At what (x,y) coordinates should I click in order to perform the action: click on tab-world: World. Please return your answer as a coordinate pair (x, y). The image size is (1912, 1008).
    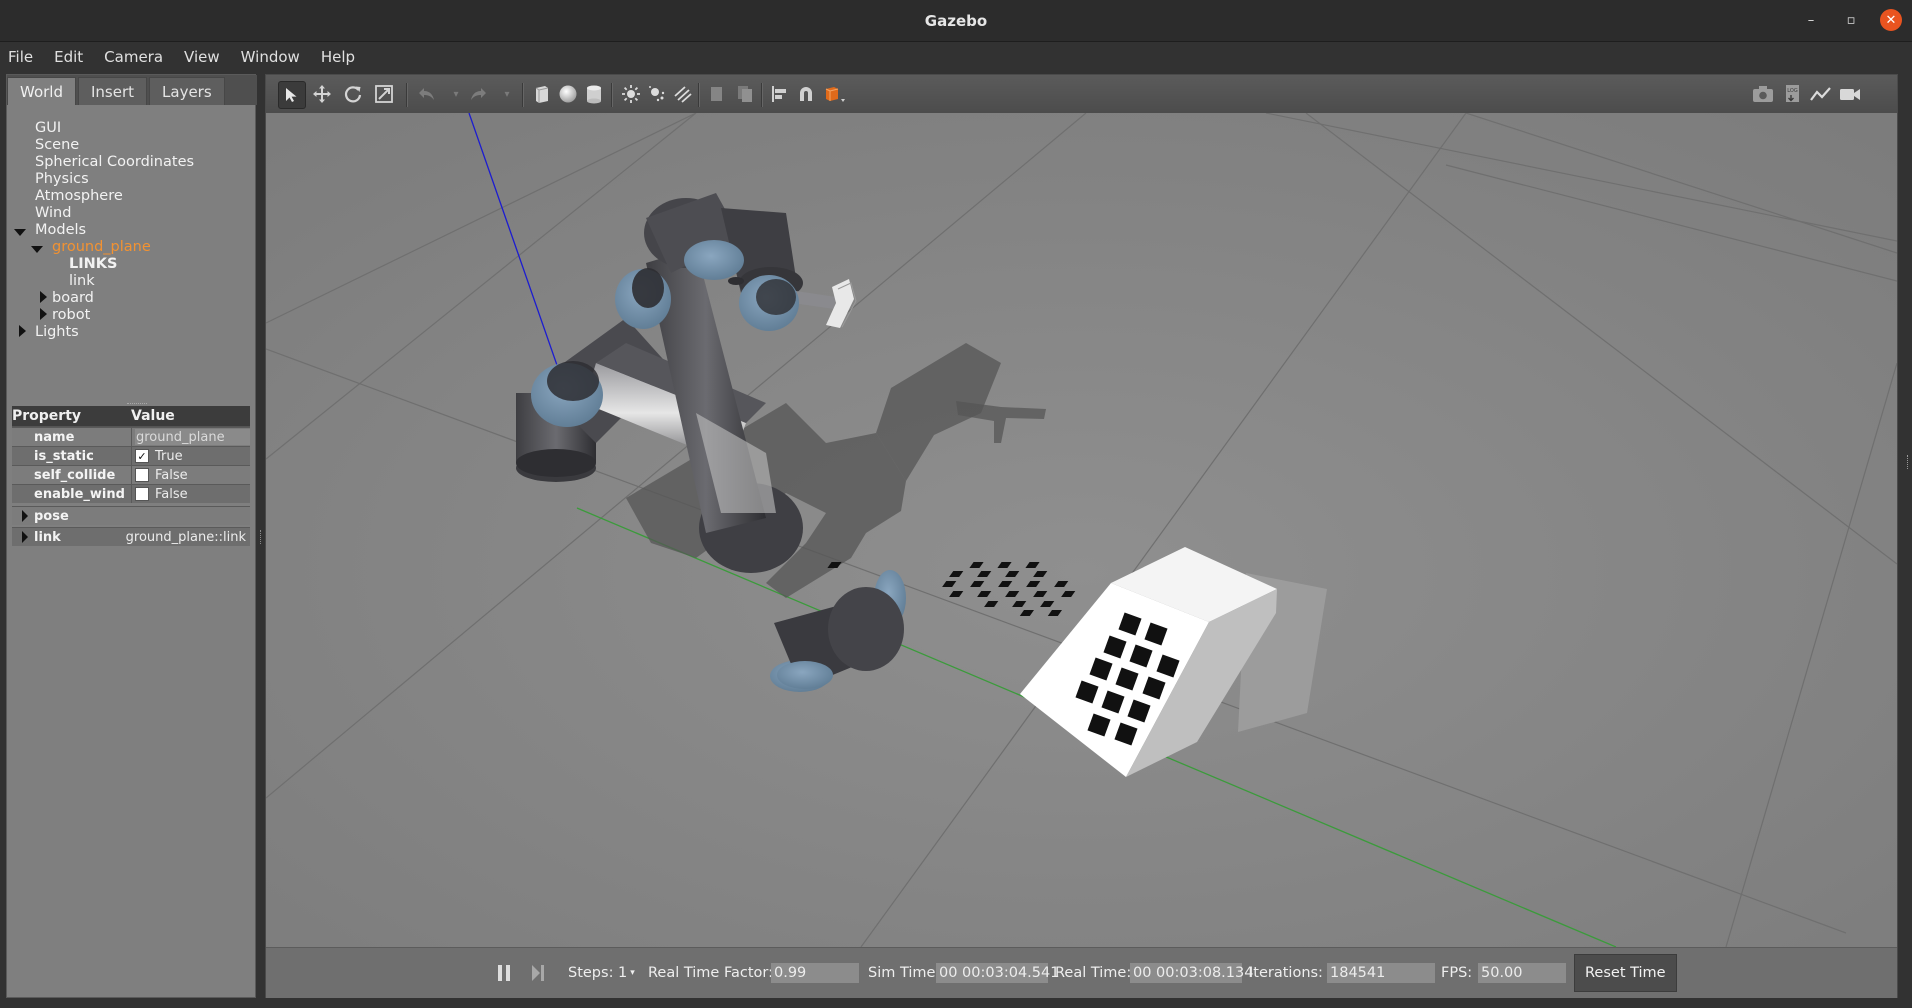
    Looking at the image, I should click on (41, 91).